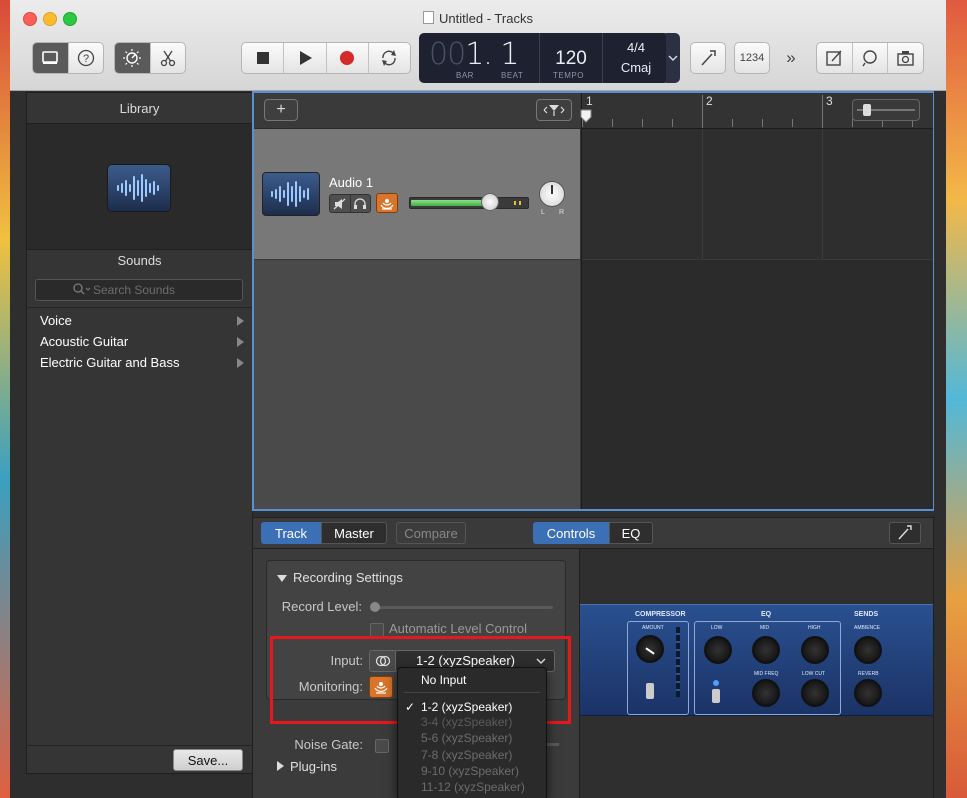 The height and width of the screenshot is (798, 967). Describe the element at coordinates (586, 116) in the screenshot. I see `playhead-icon` at that location.